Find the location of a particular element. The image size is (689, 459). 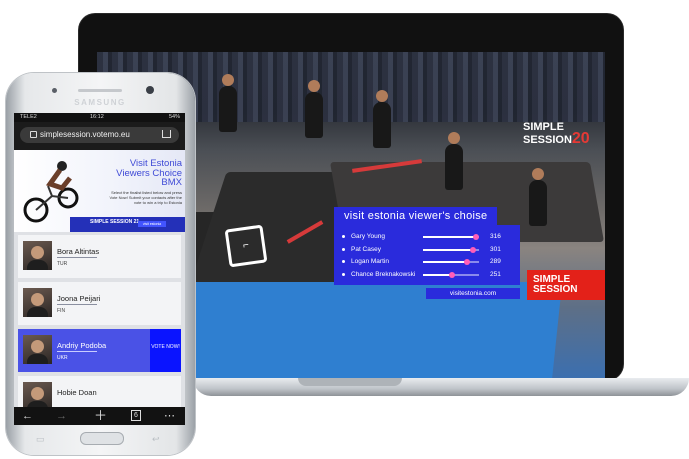

poll-votes: 316 is located at coordinates (495, 236).